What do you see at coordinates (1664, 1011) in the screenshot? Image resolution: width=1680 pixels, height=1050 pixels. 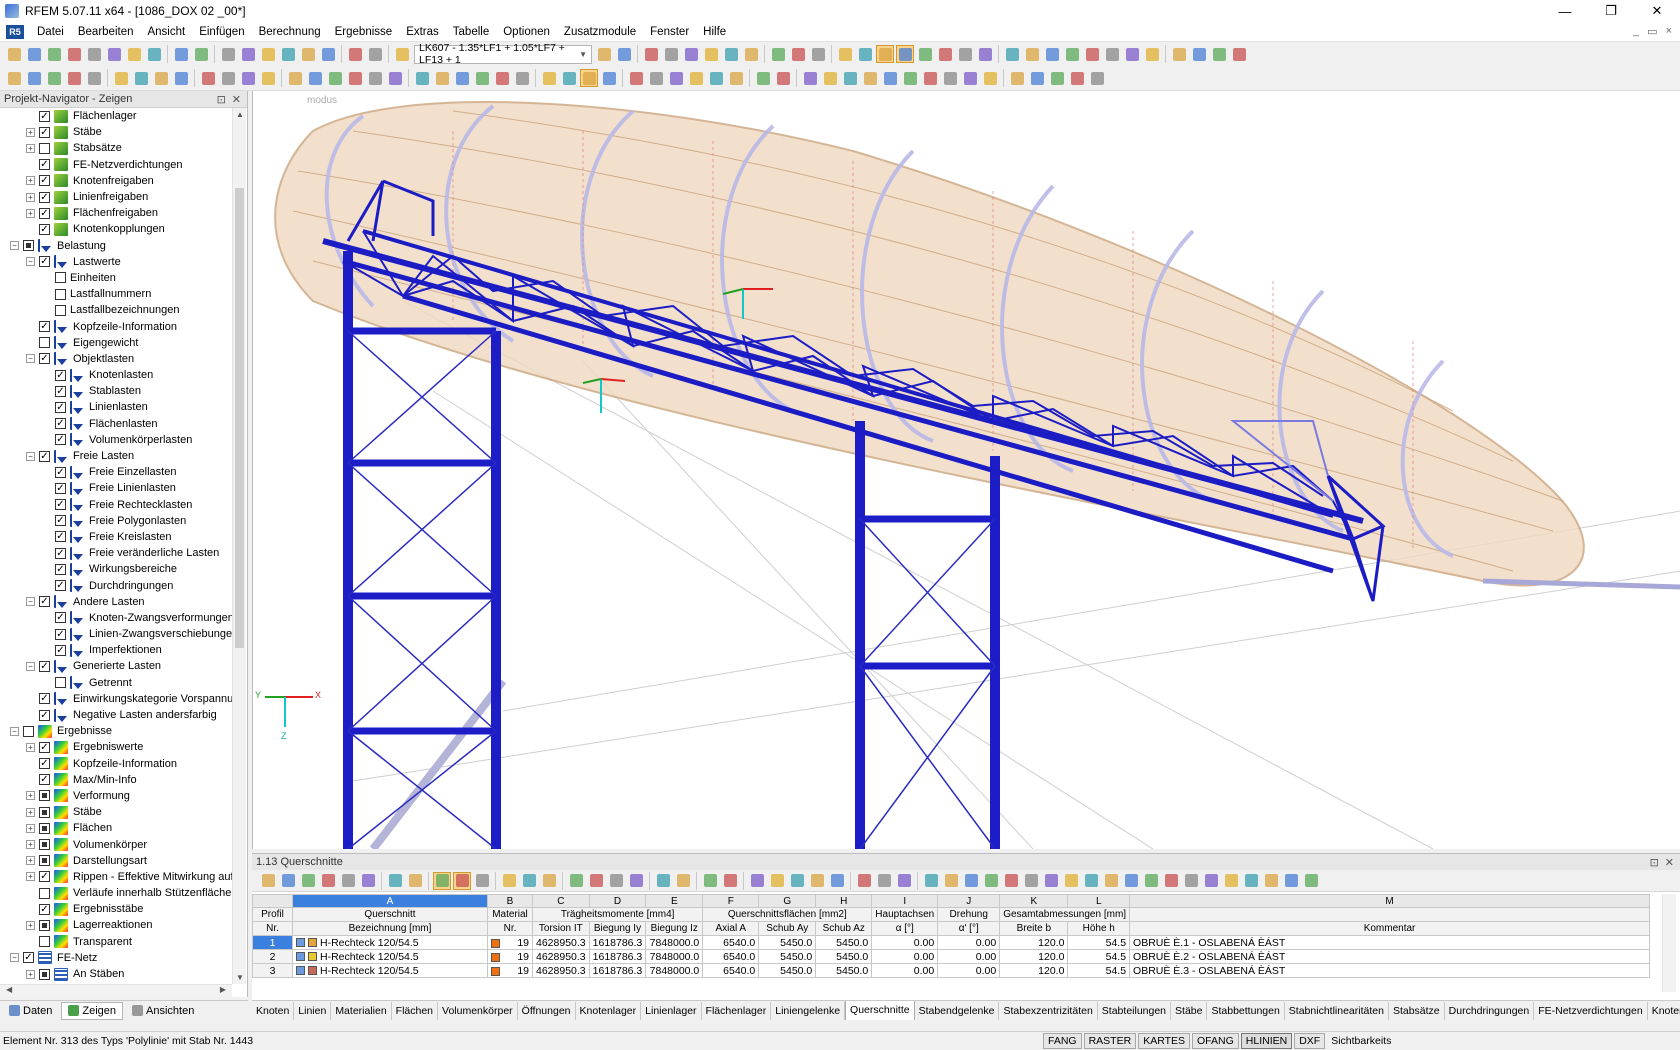 I see `sheet-tab: Knotenfreigaben` at bounding box center [1664, 1011].